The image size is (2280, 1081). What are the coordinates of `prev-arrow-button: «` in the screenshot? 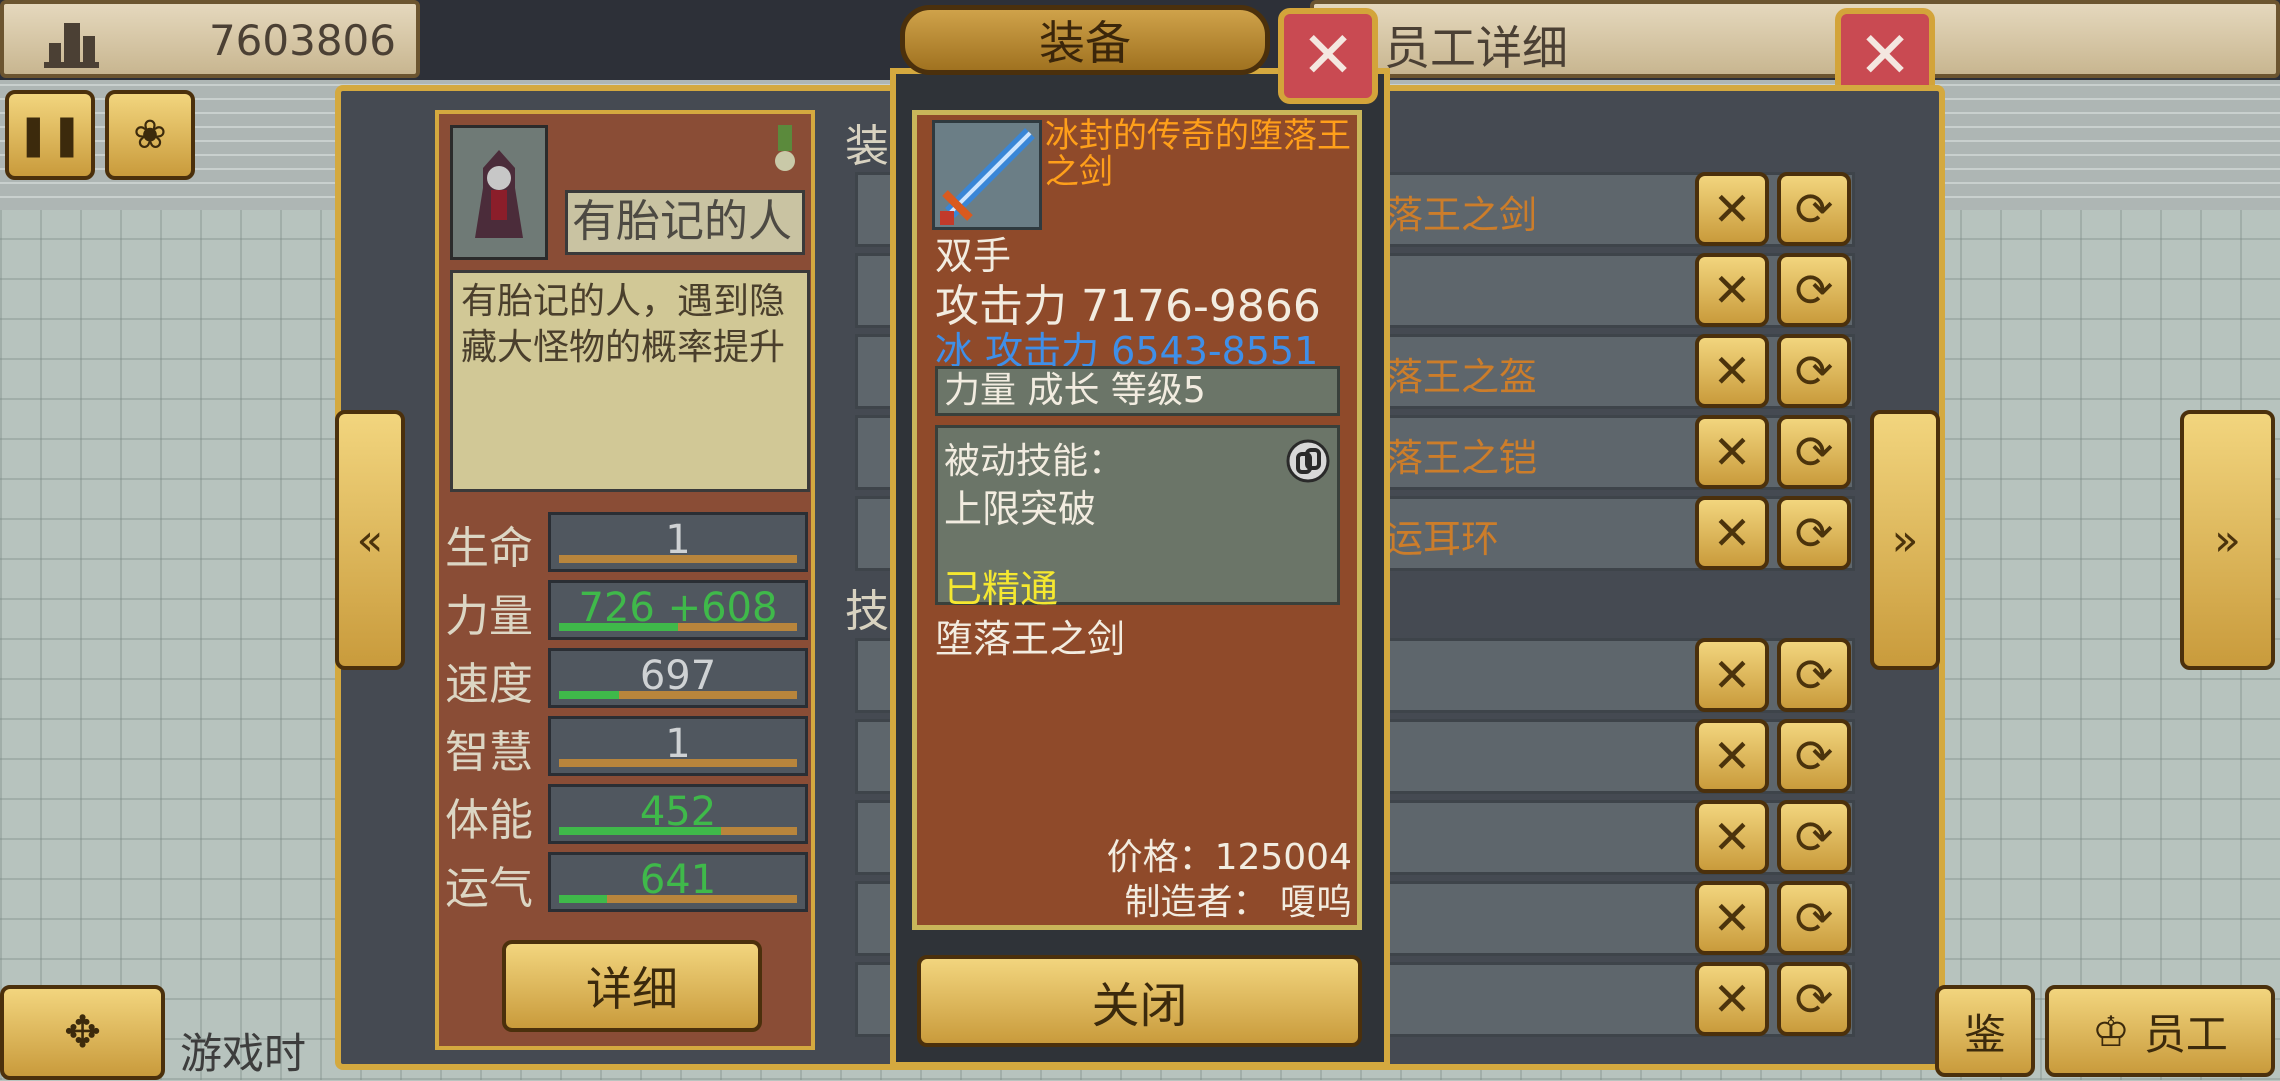 It's located at (370, 540).